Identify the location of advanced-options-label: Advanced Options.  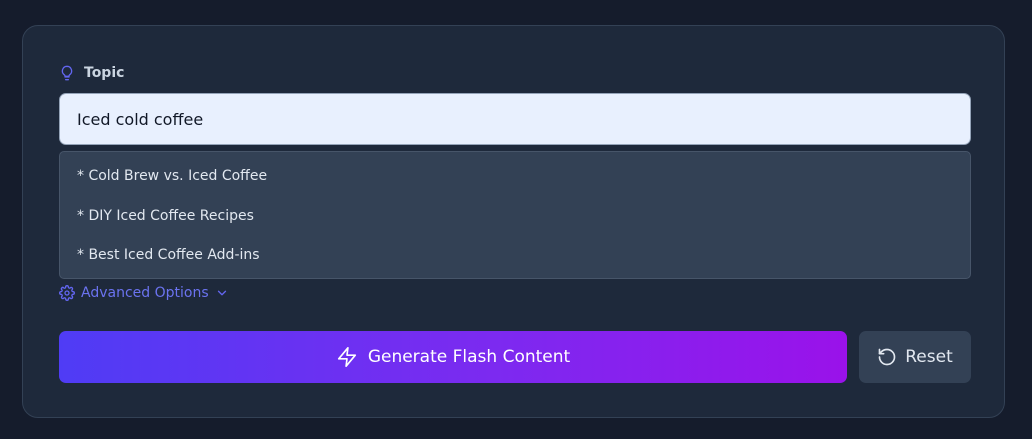
(145, 293).